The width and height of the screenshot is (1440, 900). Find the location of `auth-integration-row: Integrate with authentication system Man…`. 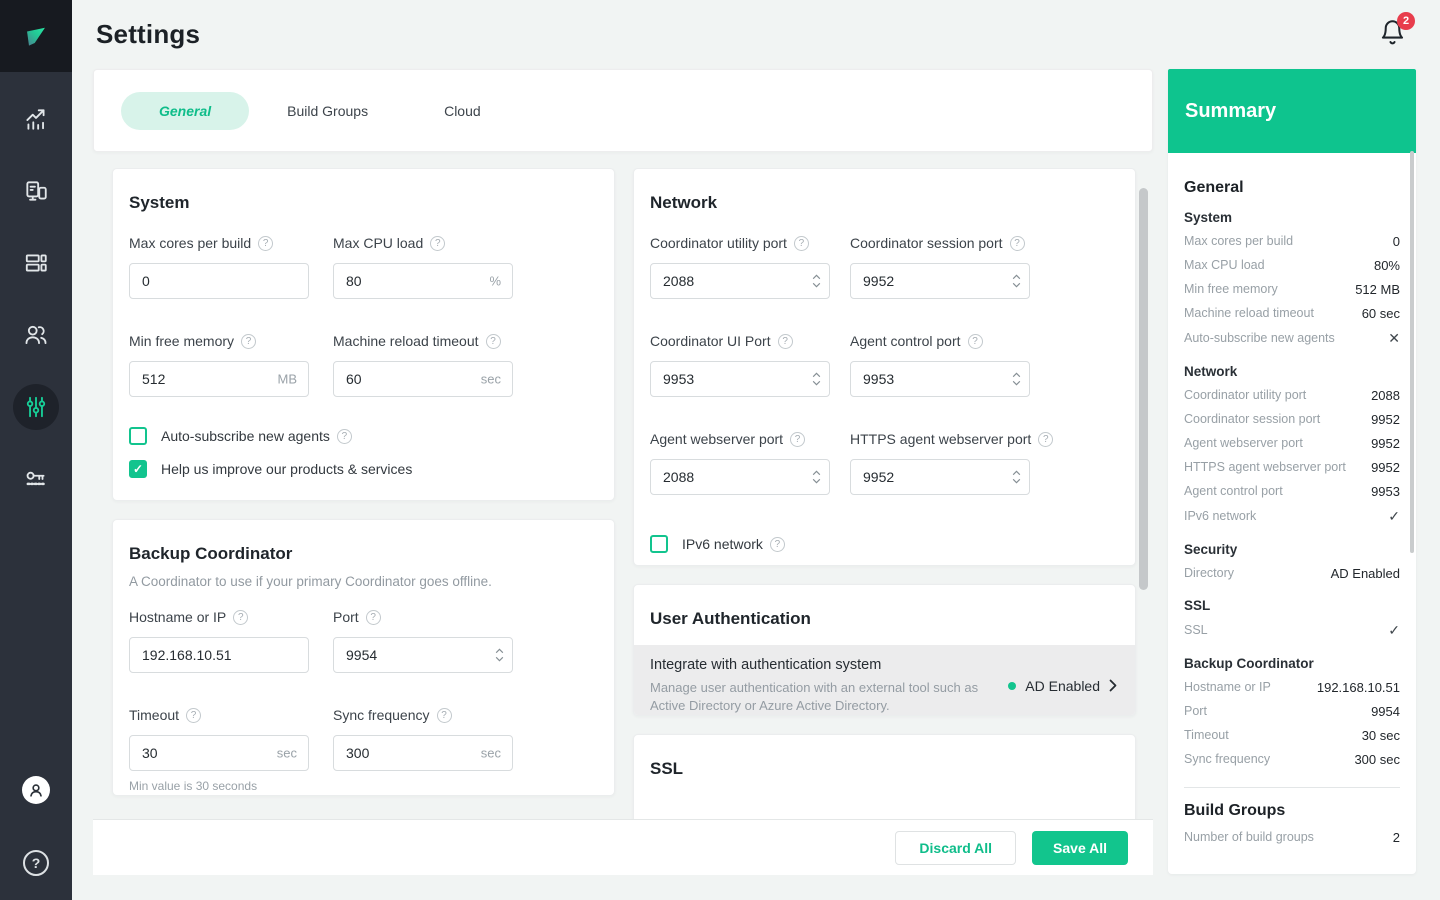

auth-integration-row: Integrate with authentication system Man… is located at coordinates (884, 680).